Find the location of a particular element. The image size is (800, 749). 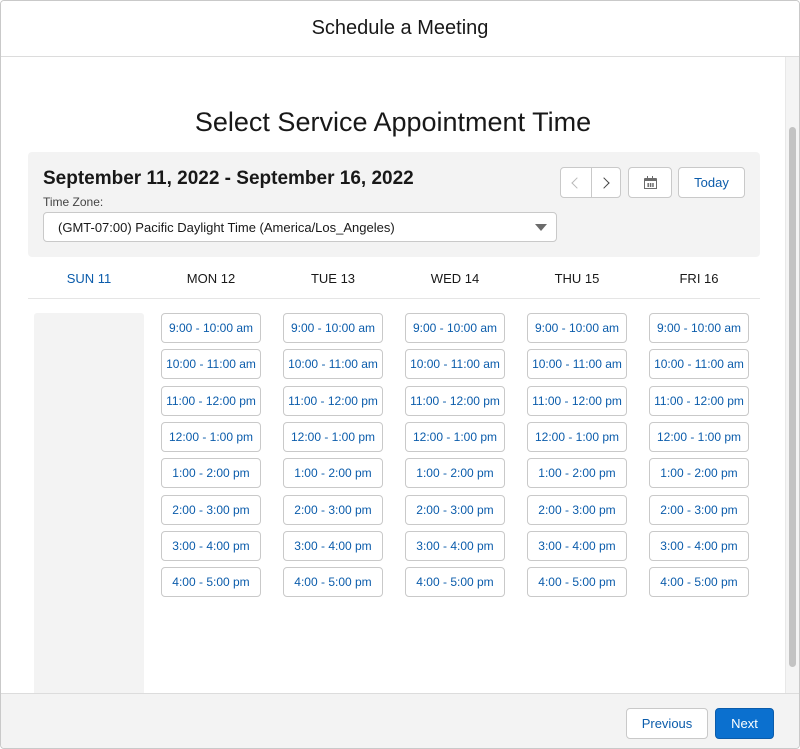

timezone-label: Time Zone: is located at coordinates (73, 202).